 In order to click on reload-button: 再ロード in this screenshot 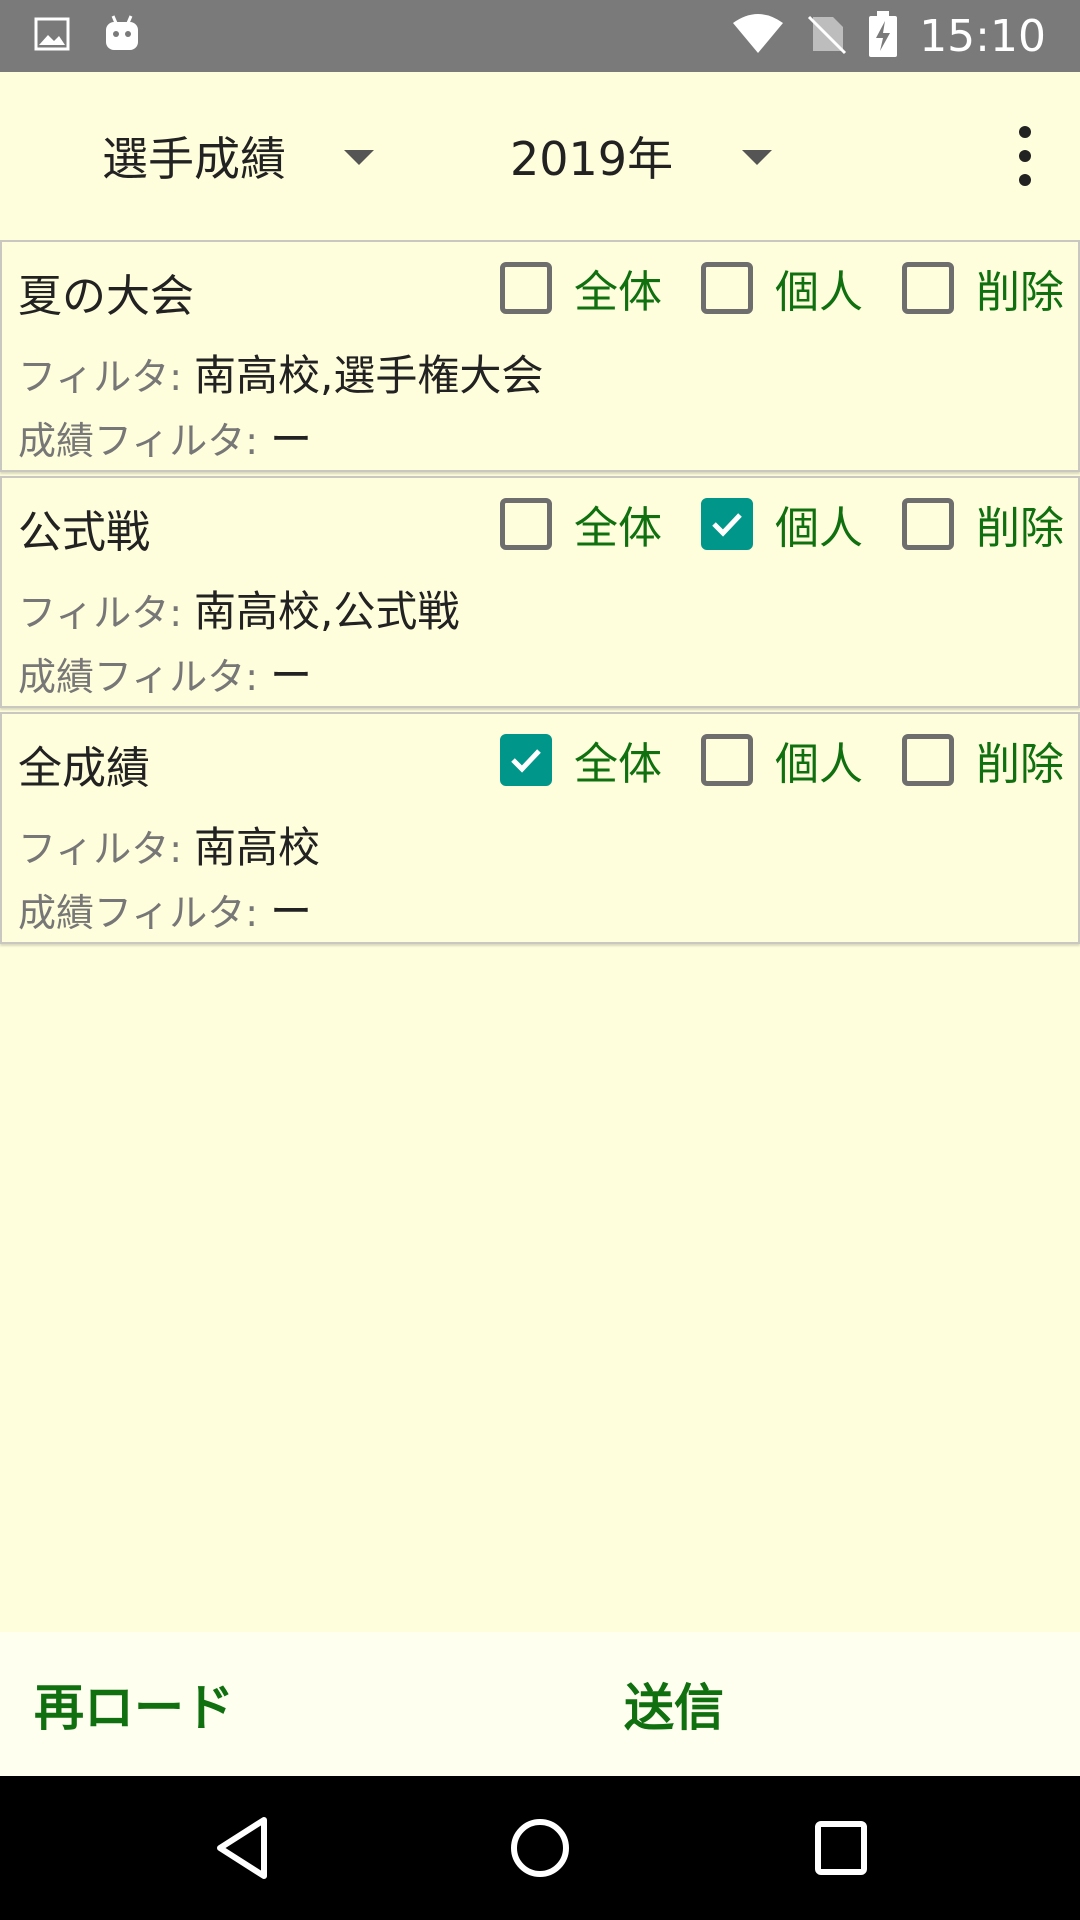, I will do `click(134, 1704)`.